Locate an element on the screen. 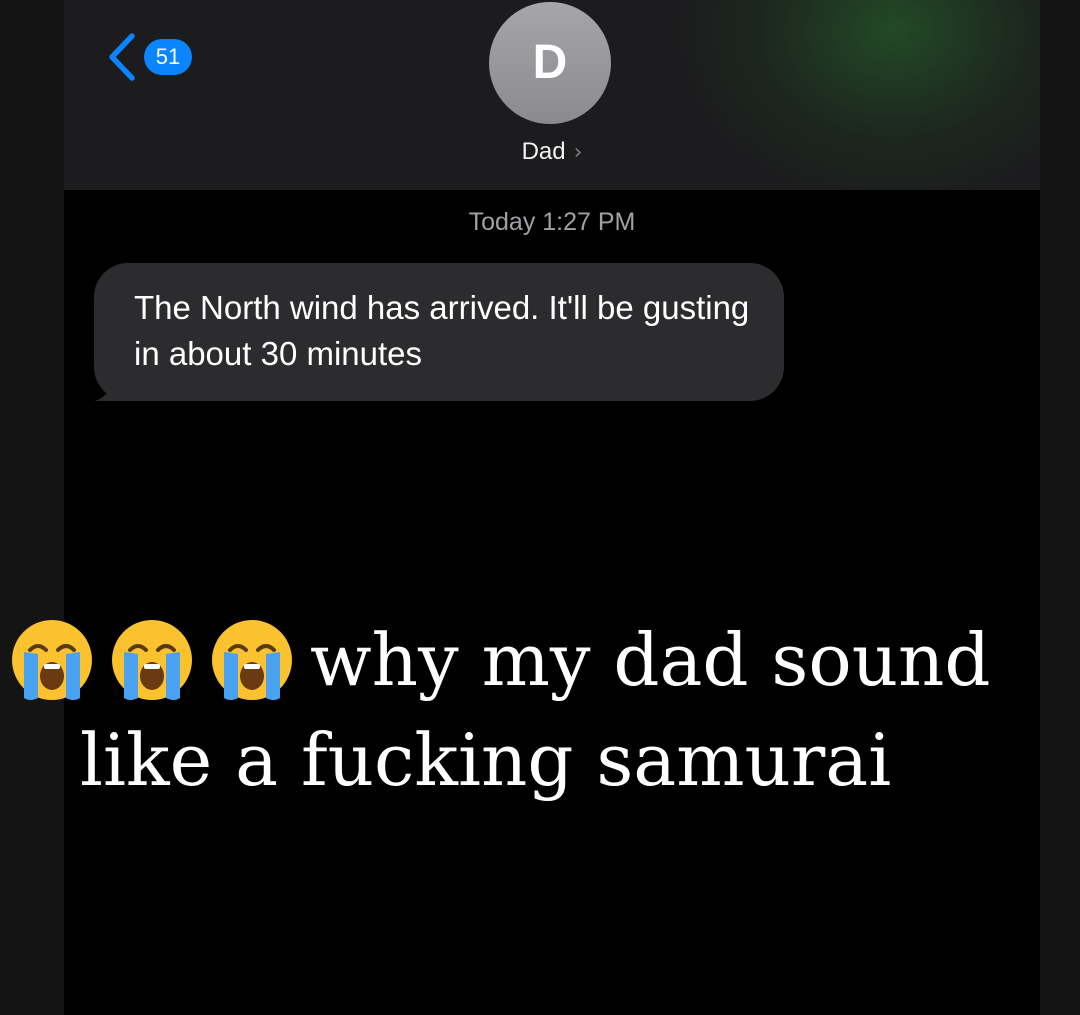  contact-name-button: Dad › is located at coordinates (552, 152).